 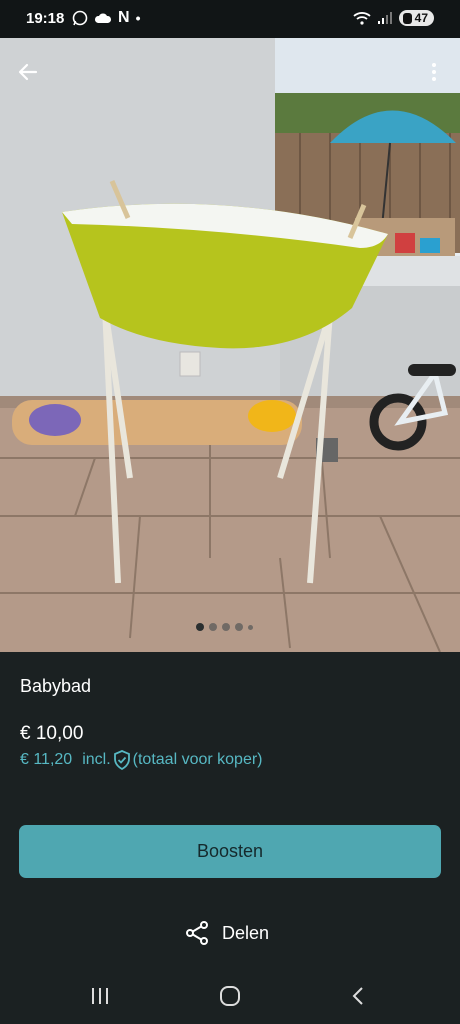 I want to click on wifi-icon, so click(x=362, y=18).